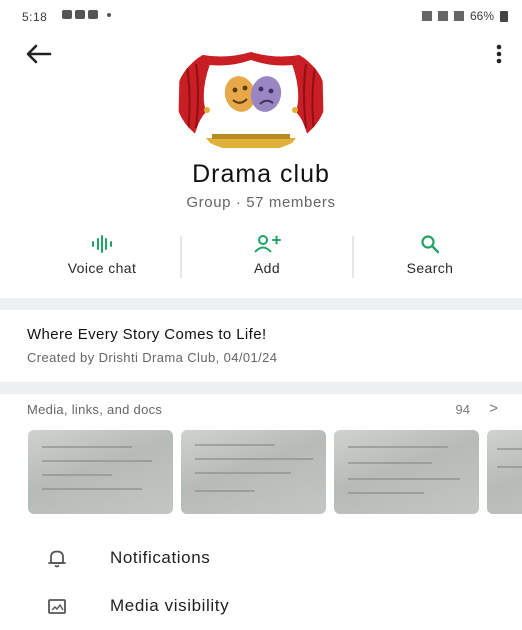 The height and width of the screenshot is (630, 522). I want to click on more-vert-icon, so click(499, 54).